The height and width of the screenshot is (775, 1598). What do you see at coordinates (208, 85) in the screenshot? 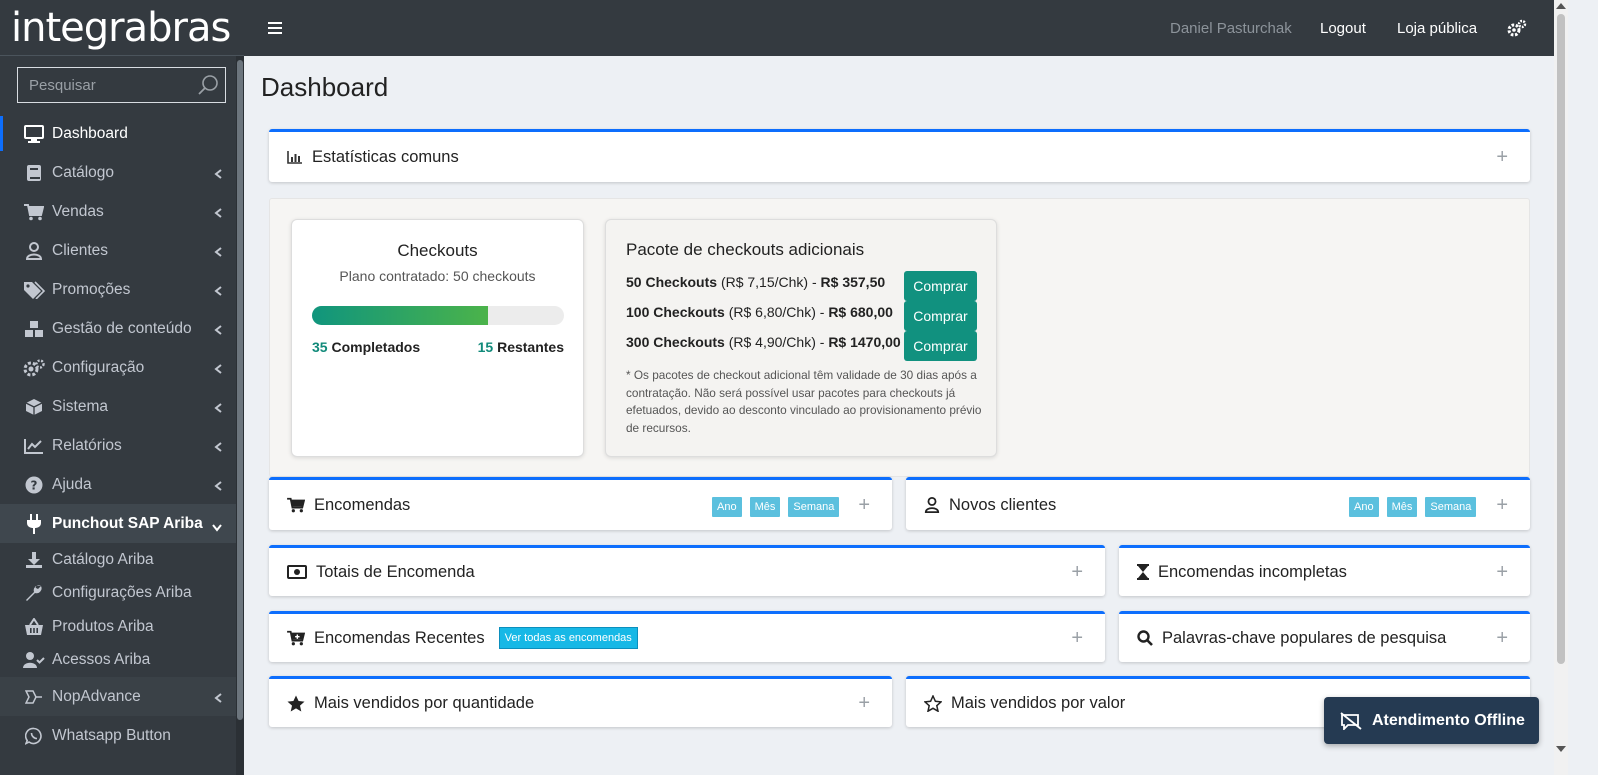
I see `search-icon` at bounding box center [208, 85].